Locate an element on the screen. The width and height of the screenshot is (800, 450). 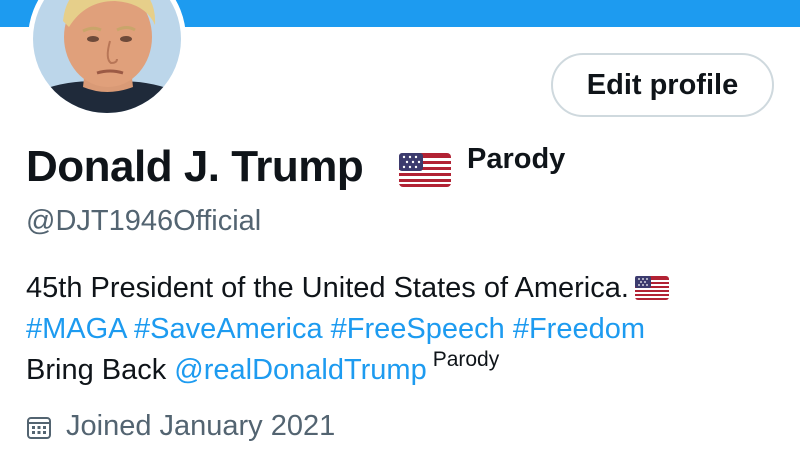
parody-label: Parody is located at coordinates (466, 359).